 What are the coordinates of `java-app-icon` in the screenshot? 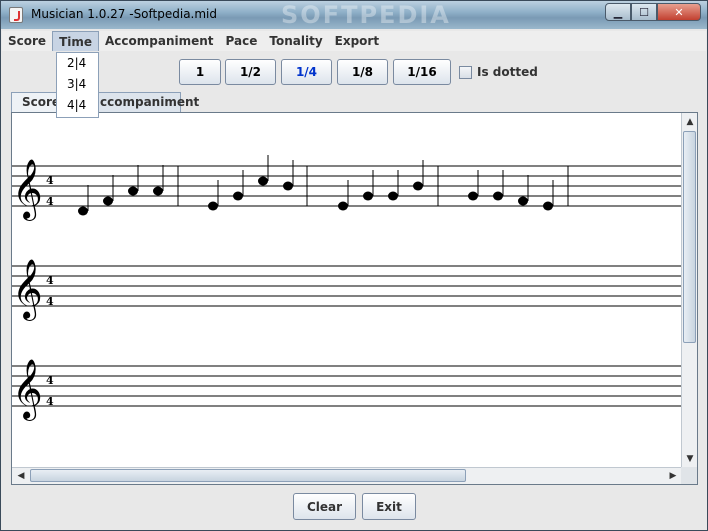 It's located at (16, 15).